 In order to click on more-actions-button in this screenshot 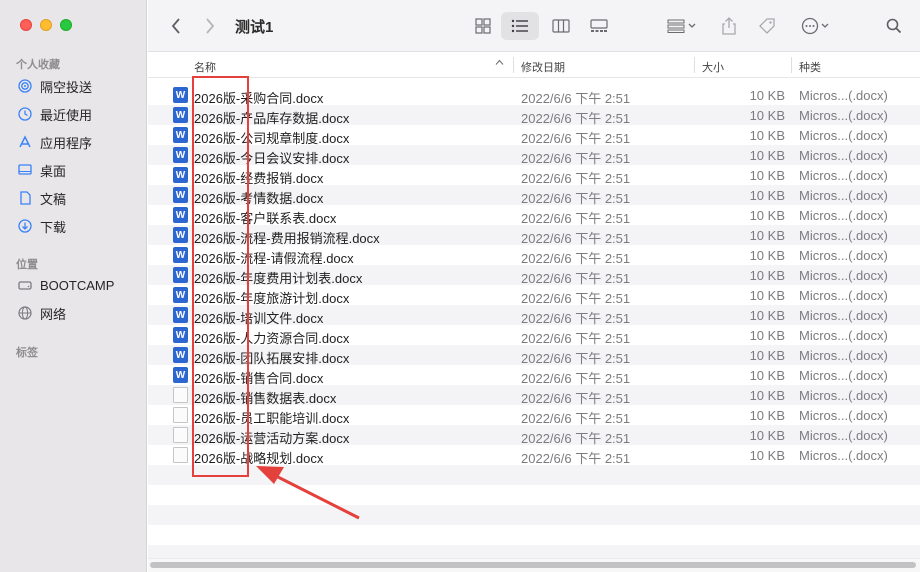, I will do `click(816, 26)`.